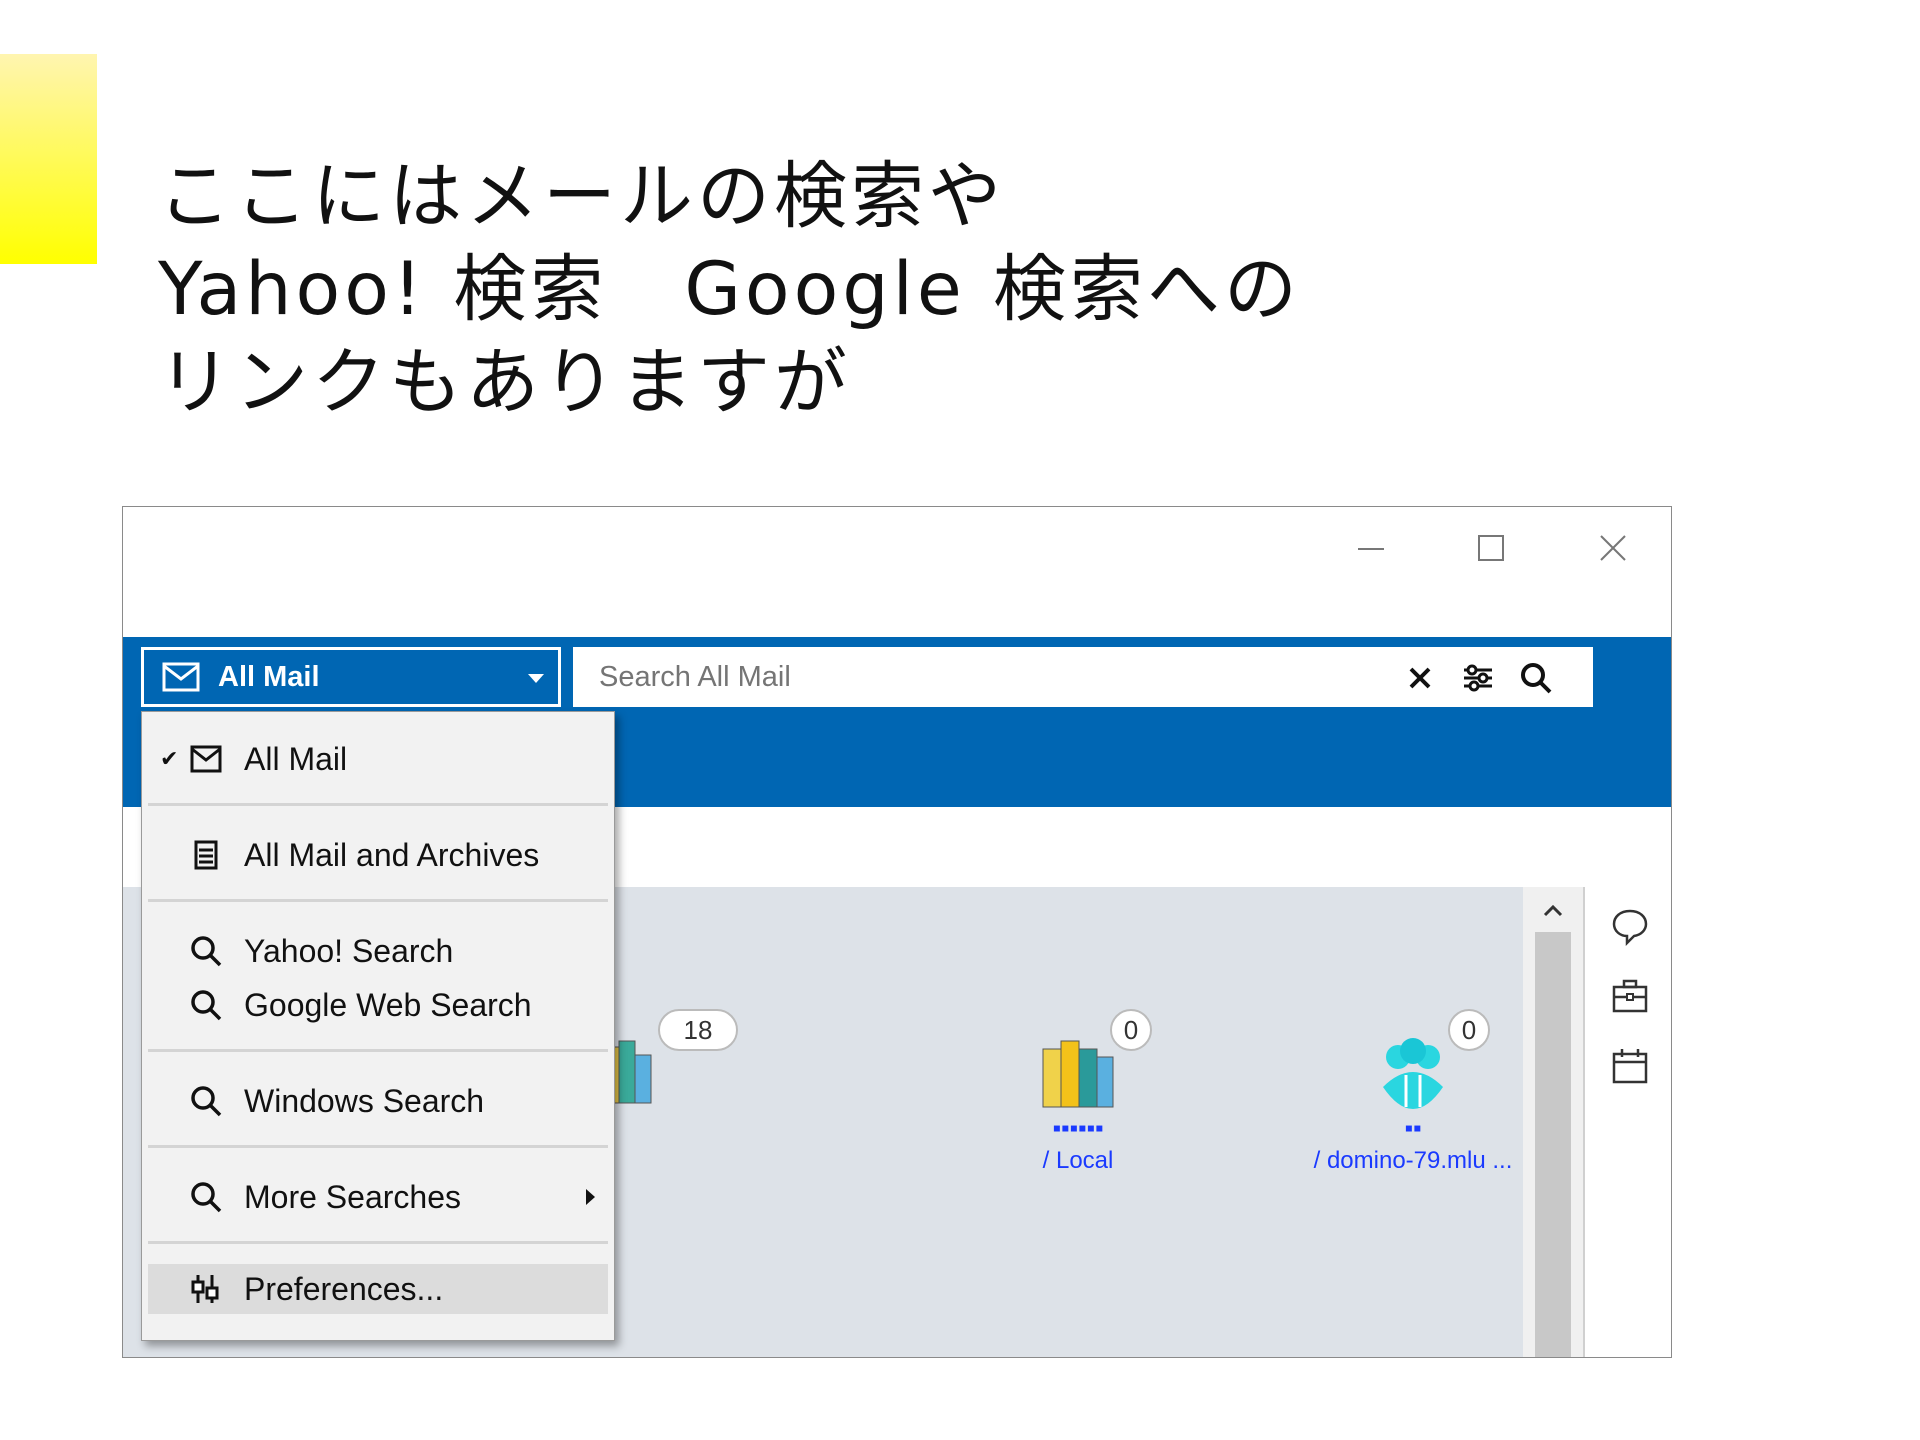  Describe the element at coordinates (1078, 1074) in the screenshot. I see `database-shelf-icon` at that location.